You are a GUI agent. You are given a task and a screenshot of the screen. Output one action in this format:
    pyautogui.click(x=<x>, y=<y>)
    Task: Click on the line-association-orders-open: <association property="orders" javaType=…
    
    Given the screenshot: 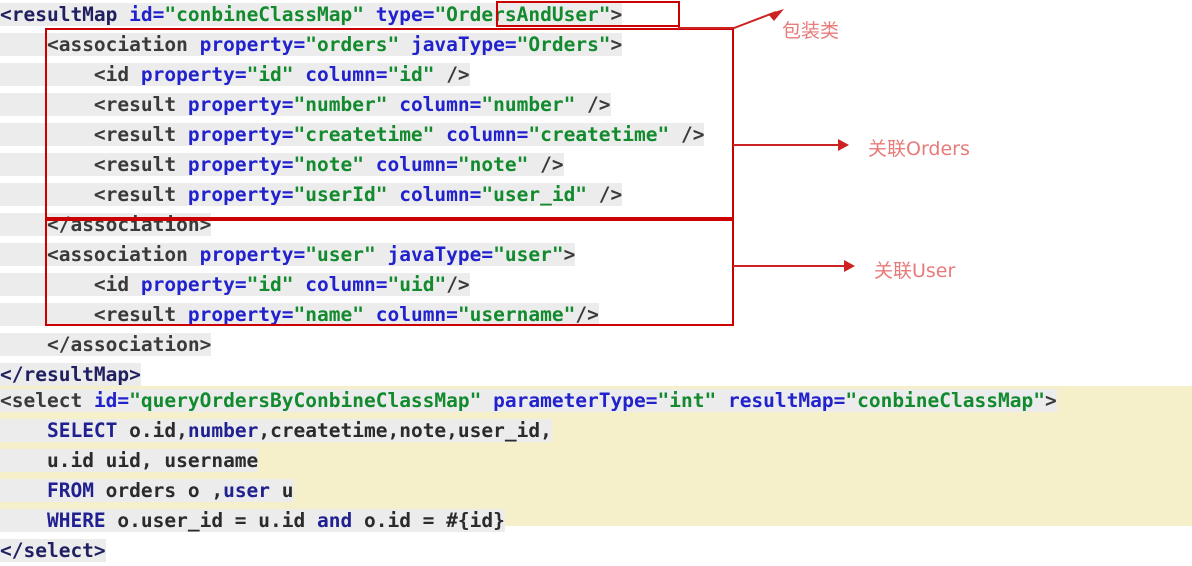 What is the action you would take?
    pyautogui.click(x=352, y=45)
    